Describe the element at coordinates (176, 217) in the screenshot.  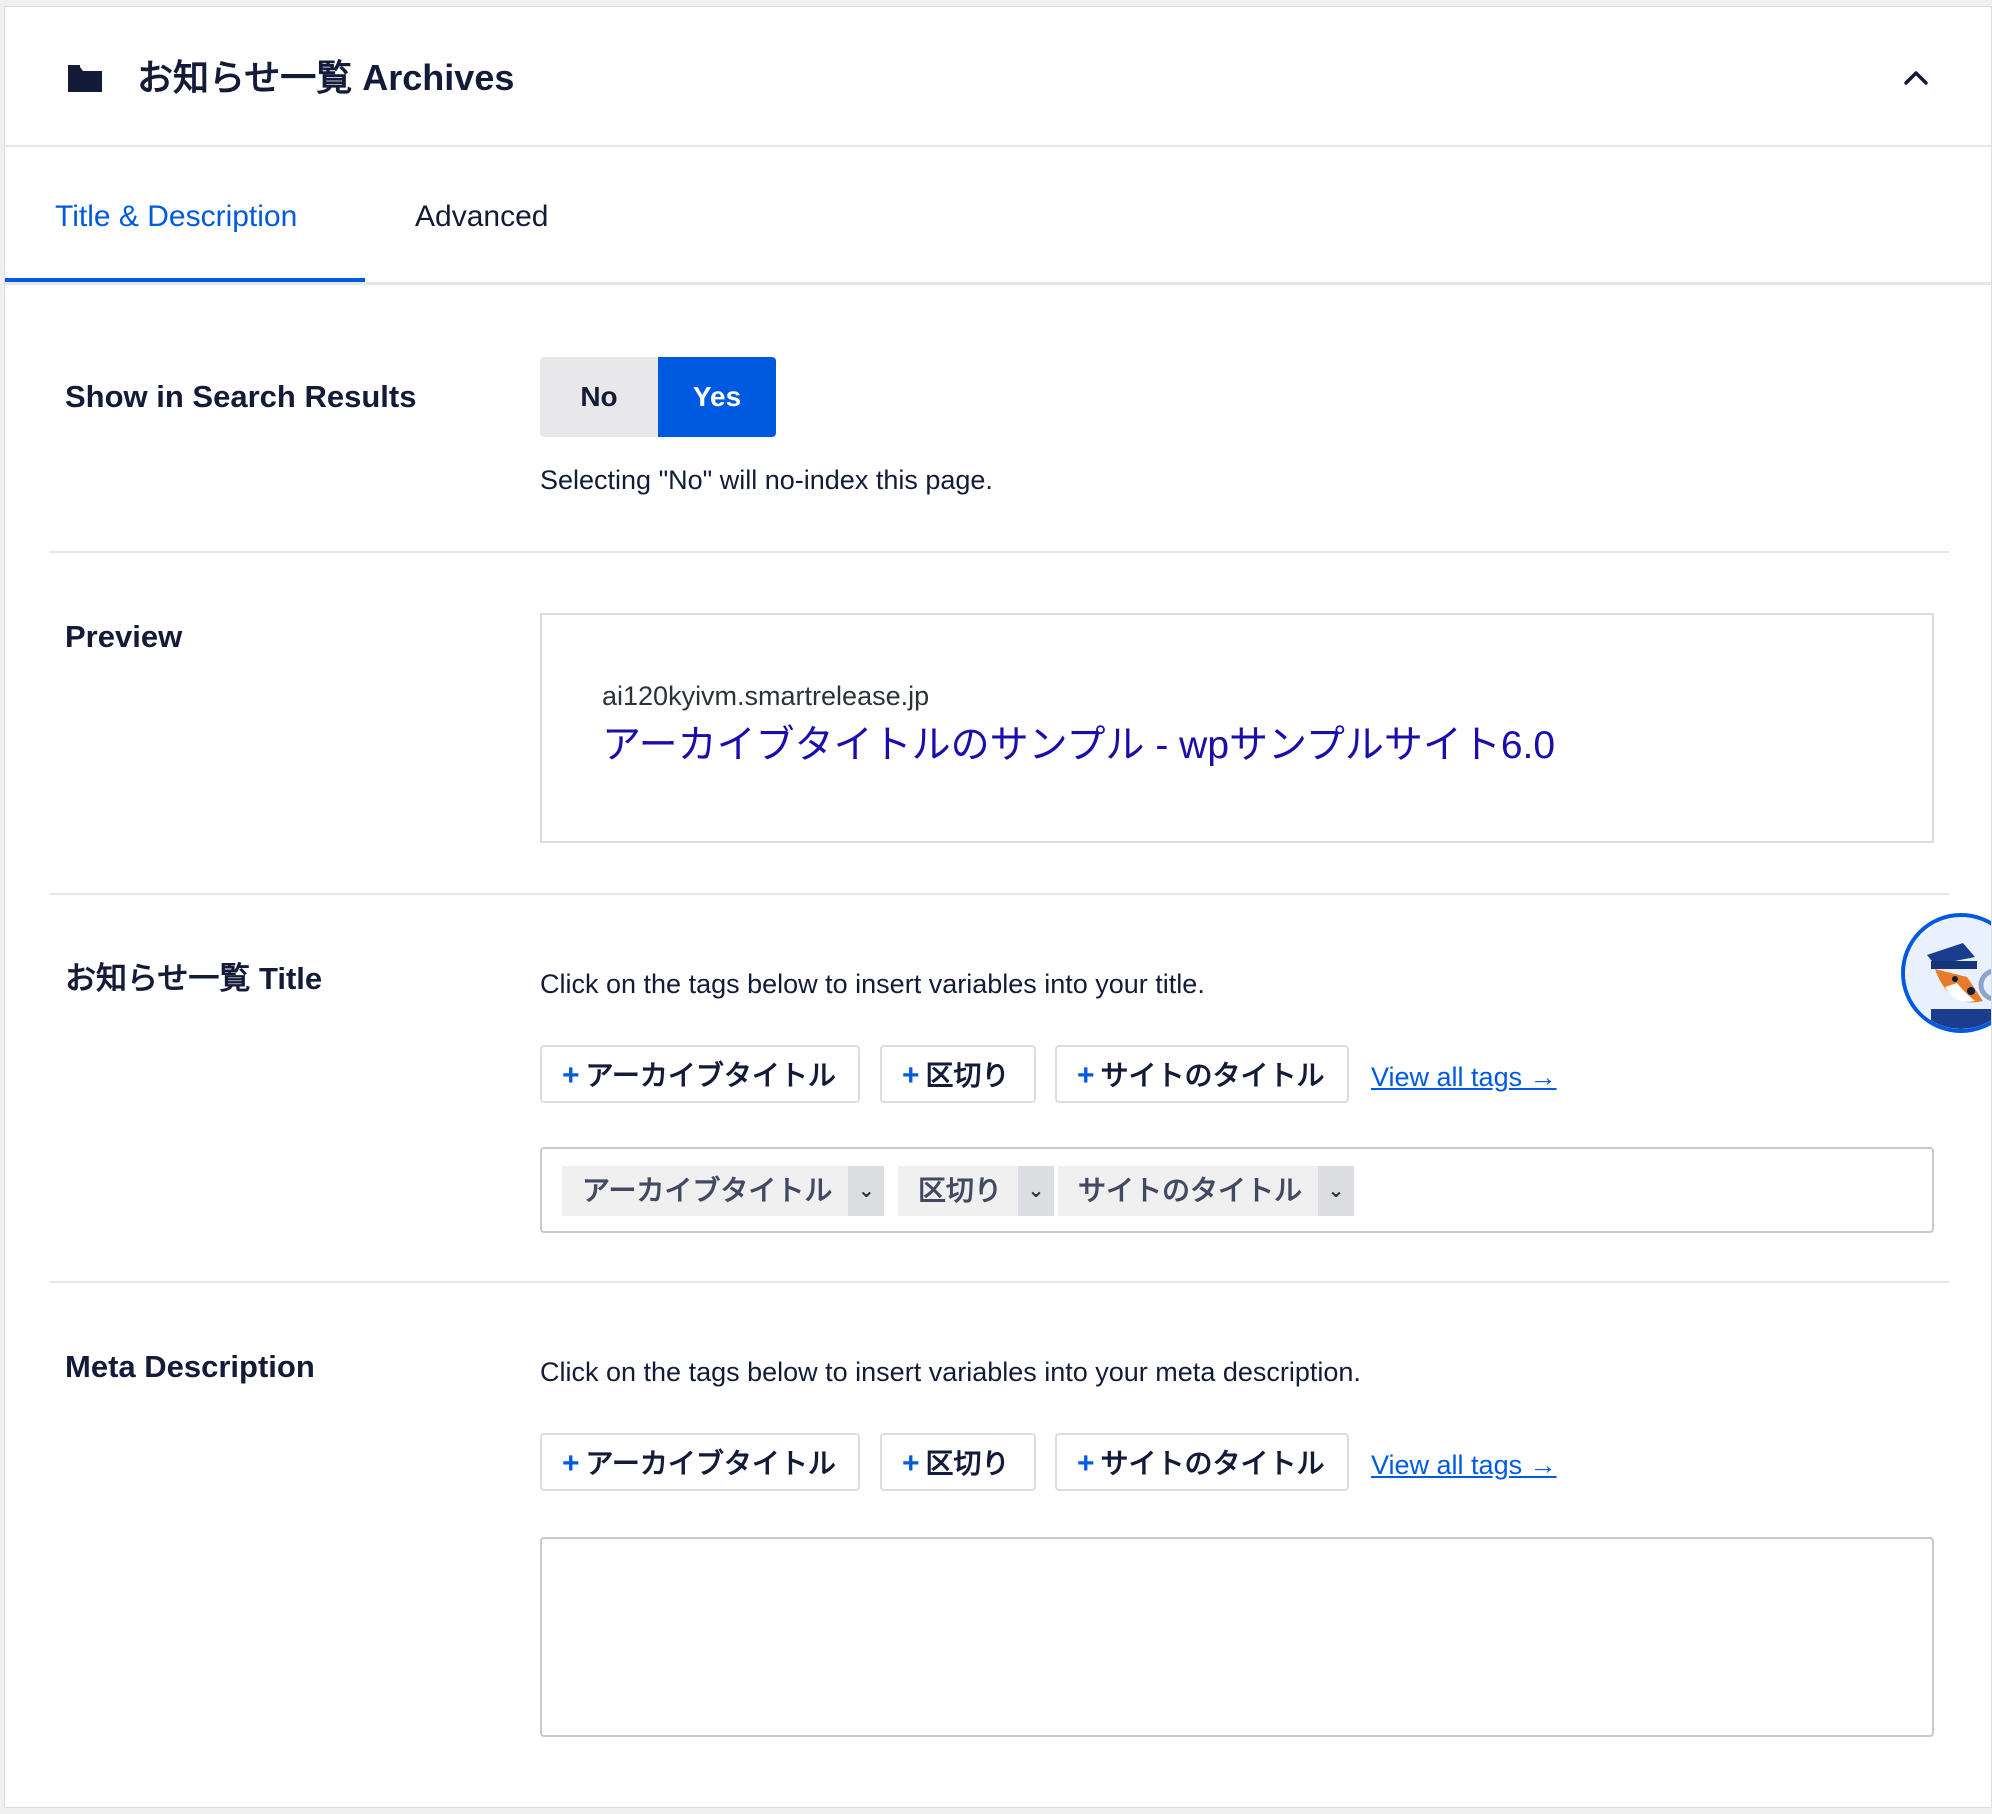
I see `tab-title-description: Title & Description` at that location.